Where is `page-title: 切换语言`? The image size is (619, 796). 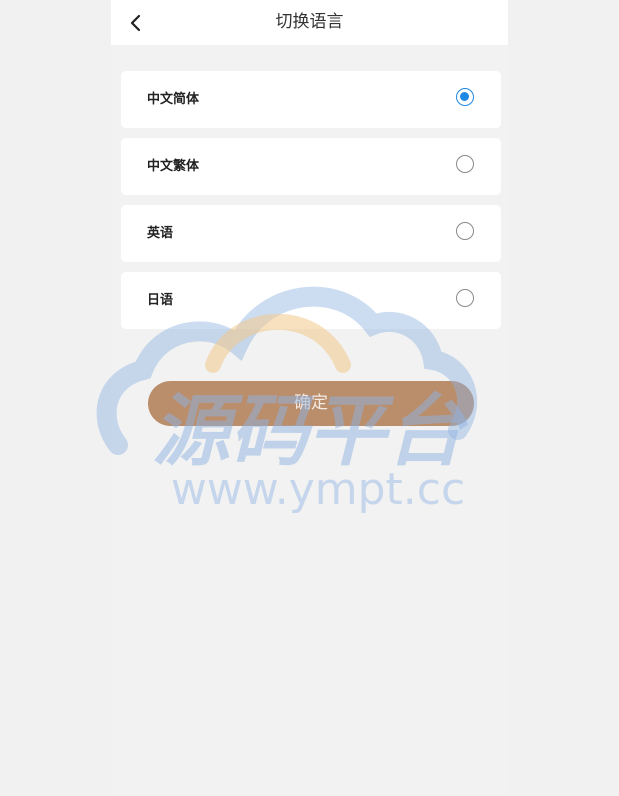
page-title: 切换语言 is located at coordinates (309, 22).